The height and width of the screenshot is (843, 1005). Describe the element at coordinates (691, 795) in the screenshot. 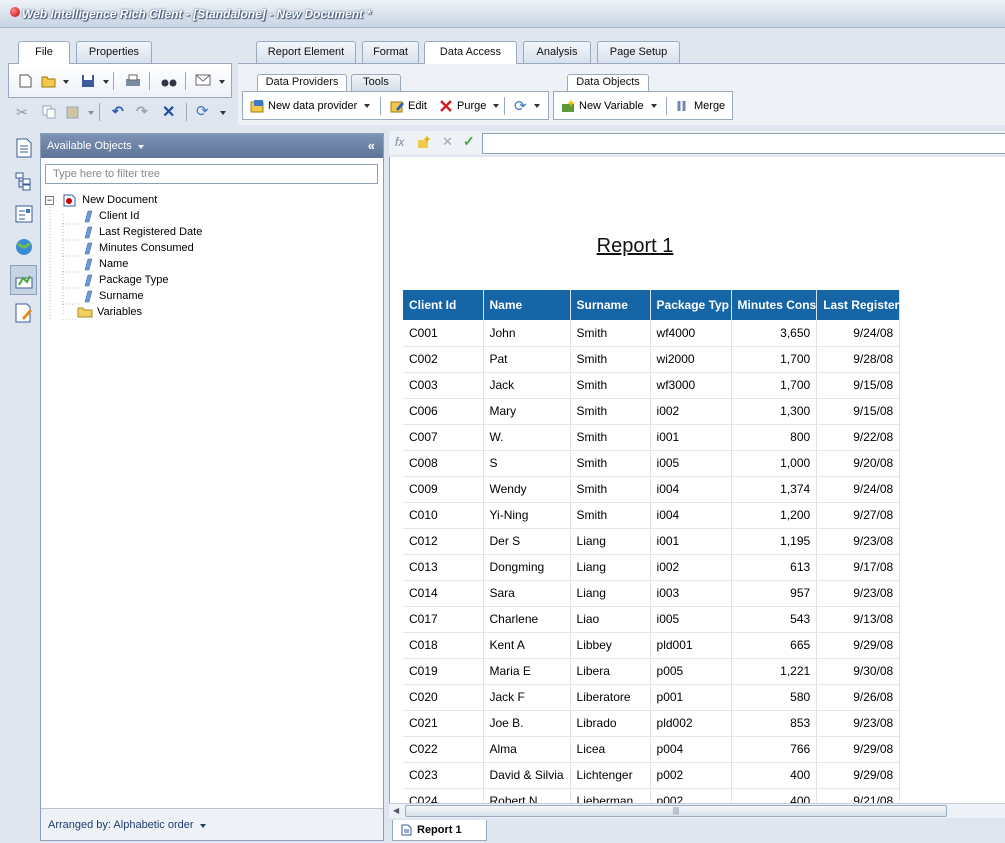

I see `table-cell: p002` at that location.